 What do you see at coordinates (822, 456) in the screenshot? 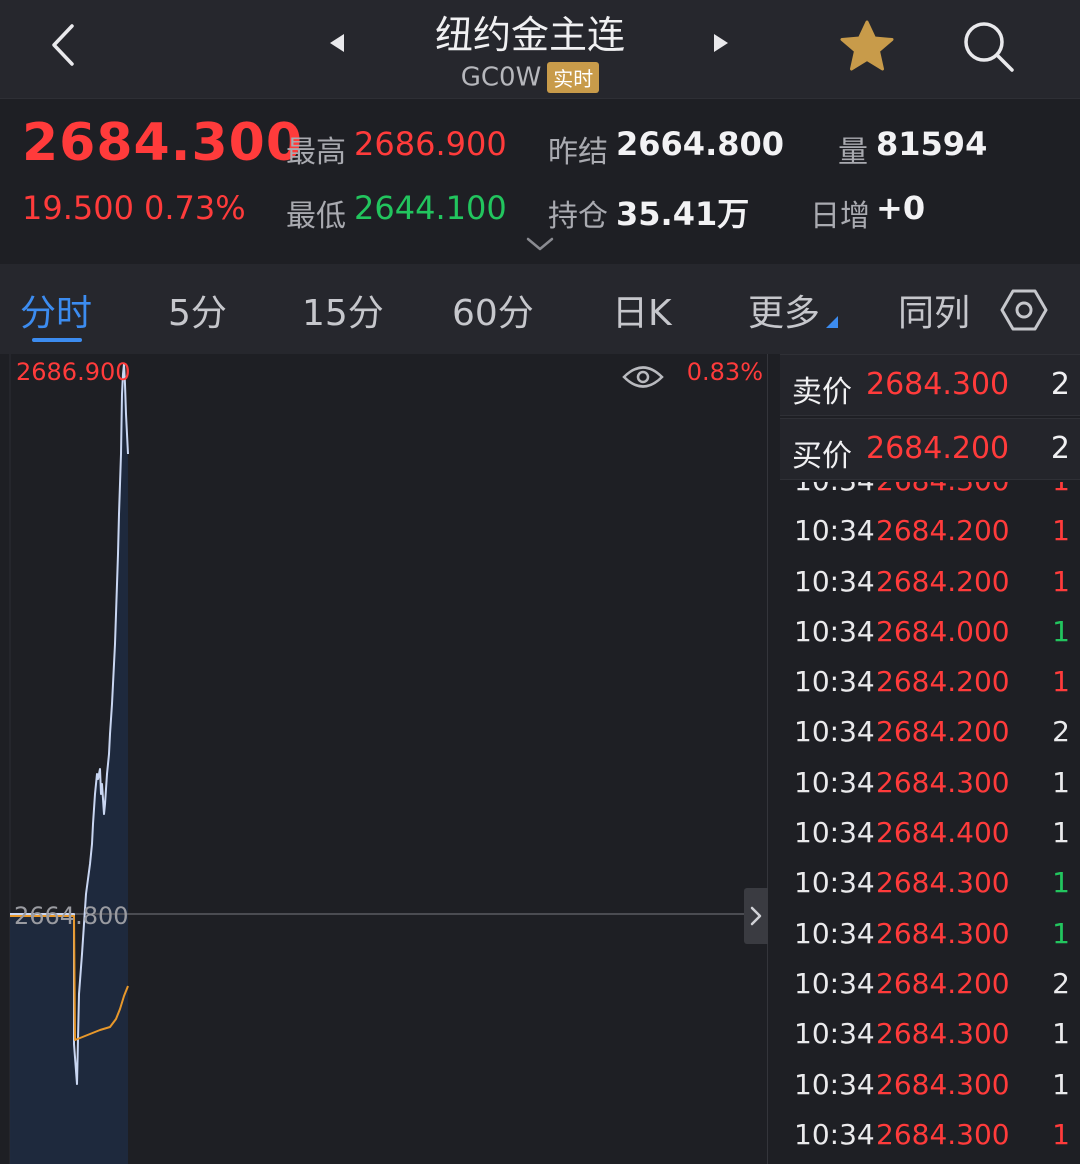
I see `bid-label: 买价` at bounding box center [822, 456].